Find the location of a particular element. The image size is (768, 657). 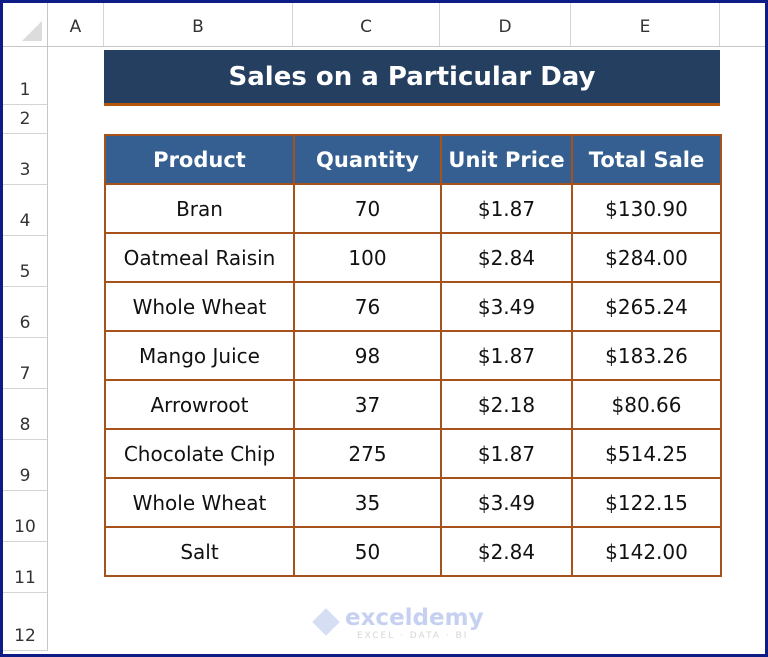

cell-total-sale: $122.15 is located at coordinates (646, 502).